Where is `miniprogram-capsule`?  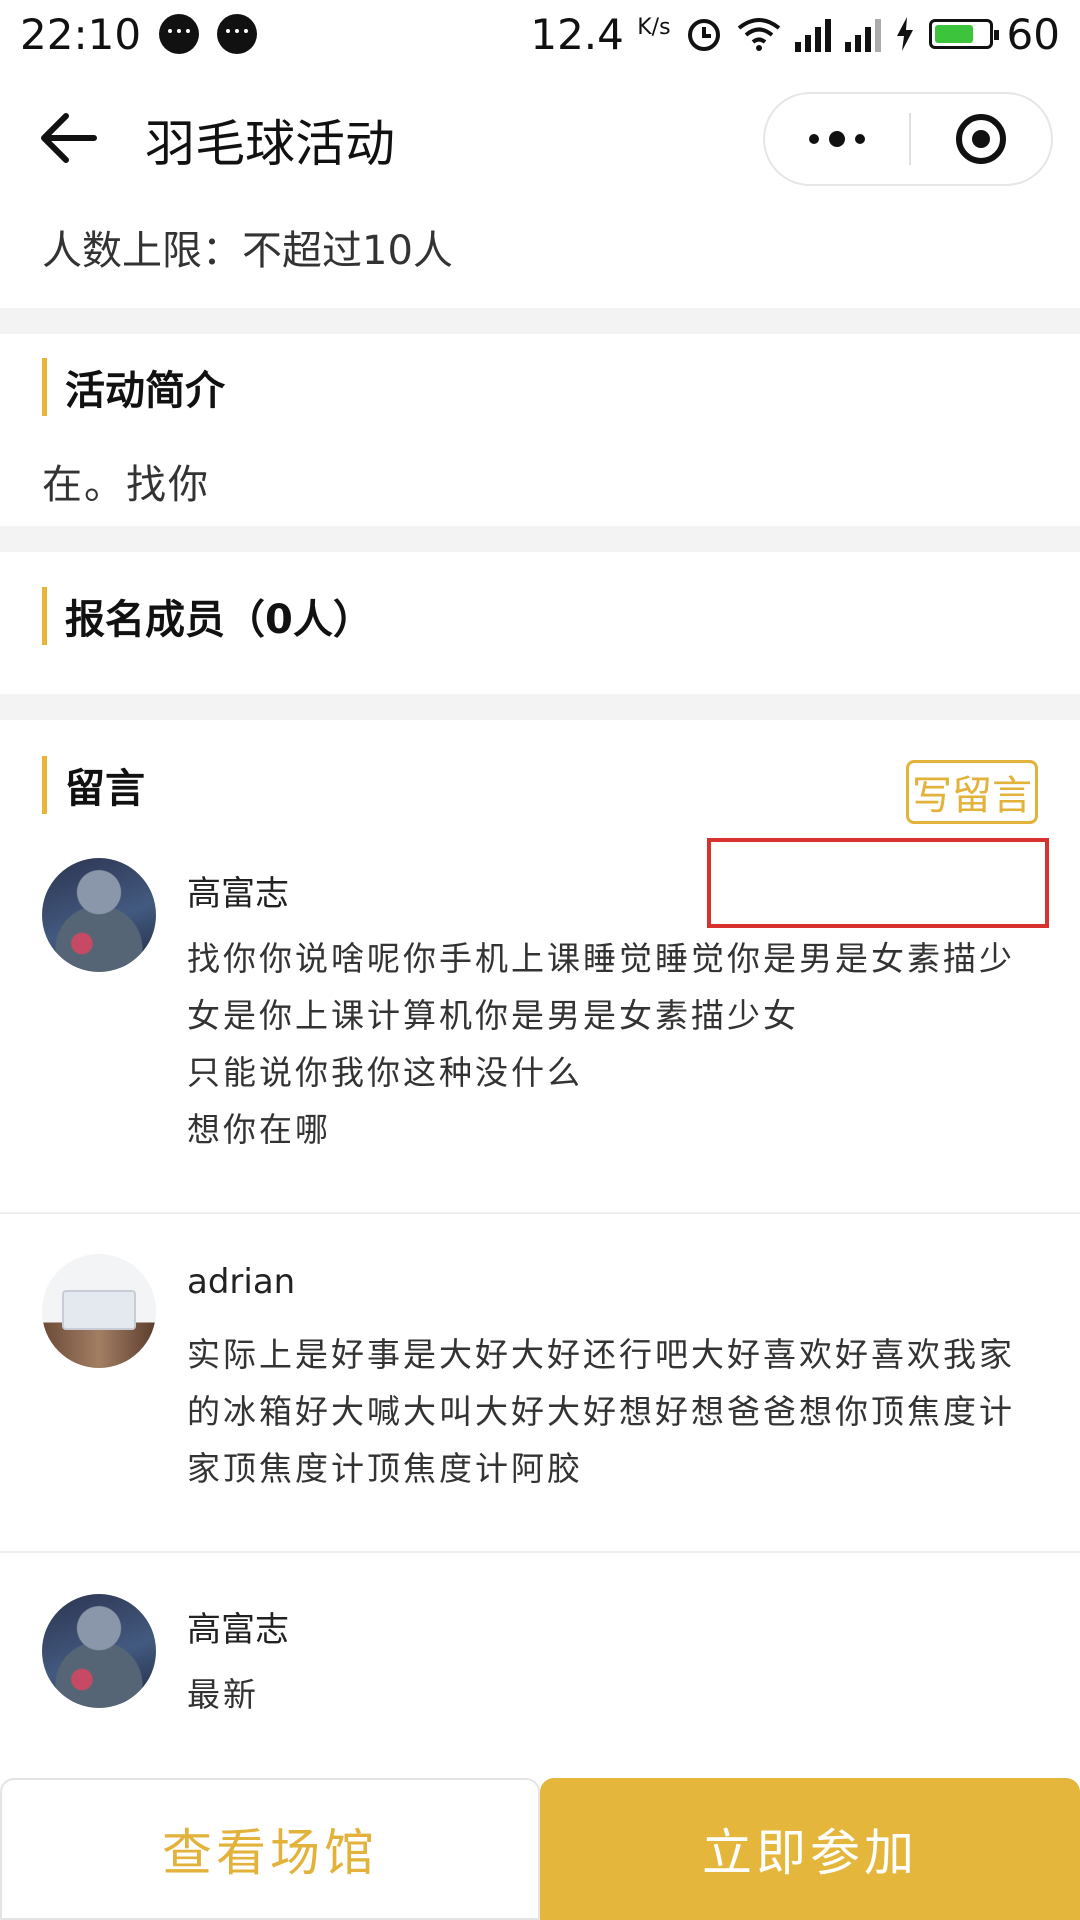 miniprogram-capsule is located at coordinates (908, 139).